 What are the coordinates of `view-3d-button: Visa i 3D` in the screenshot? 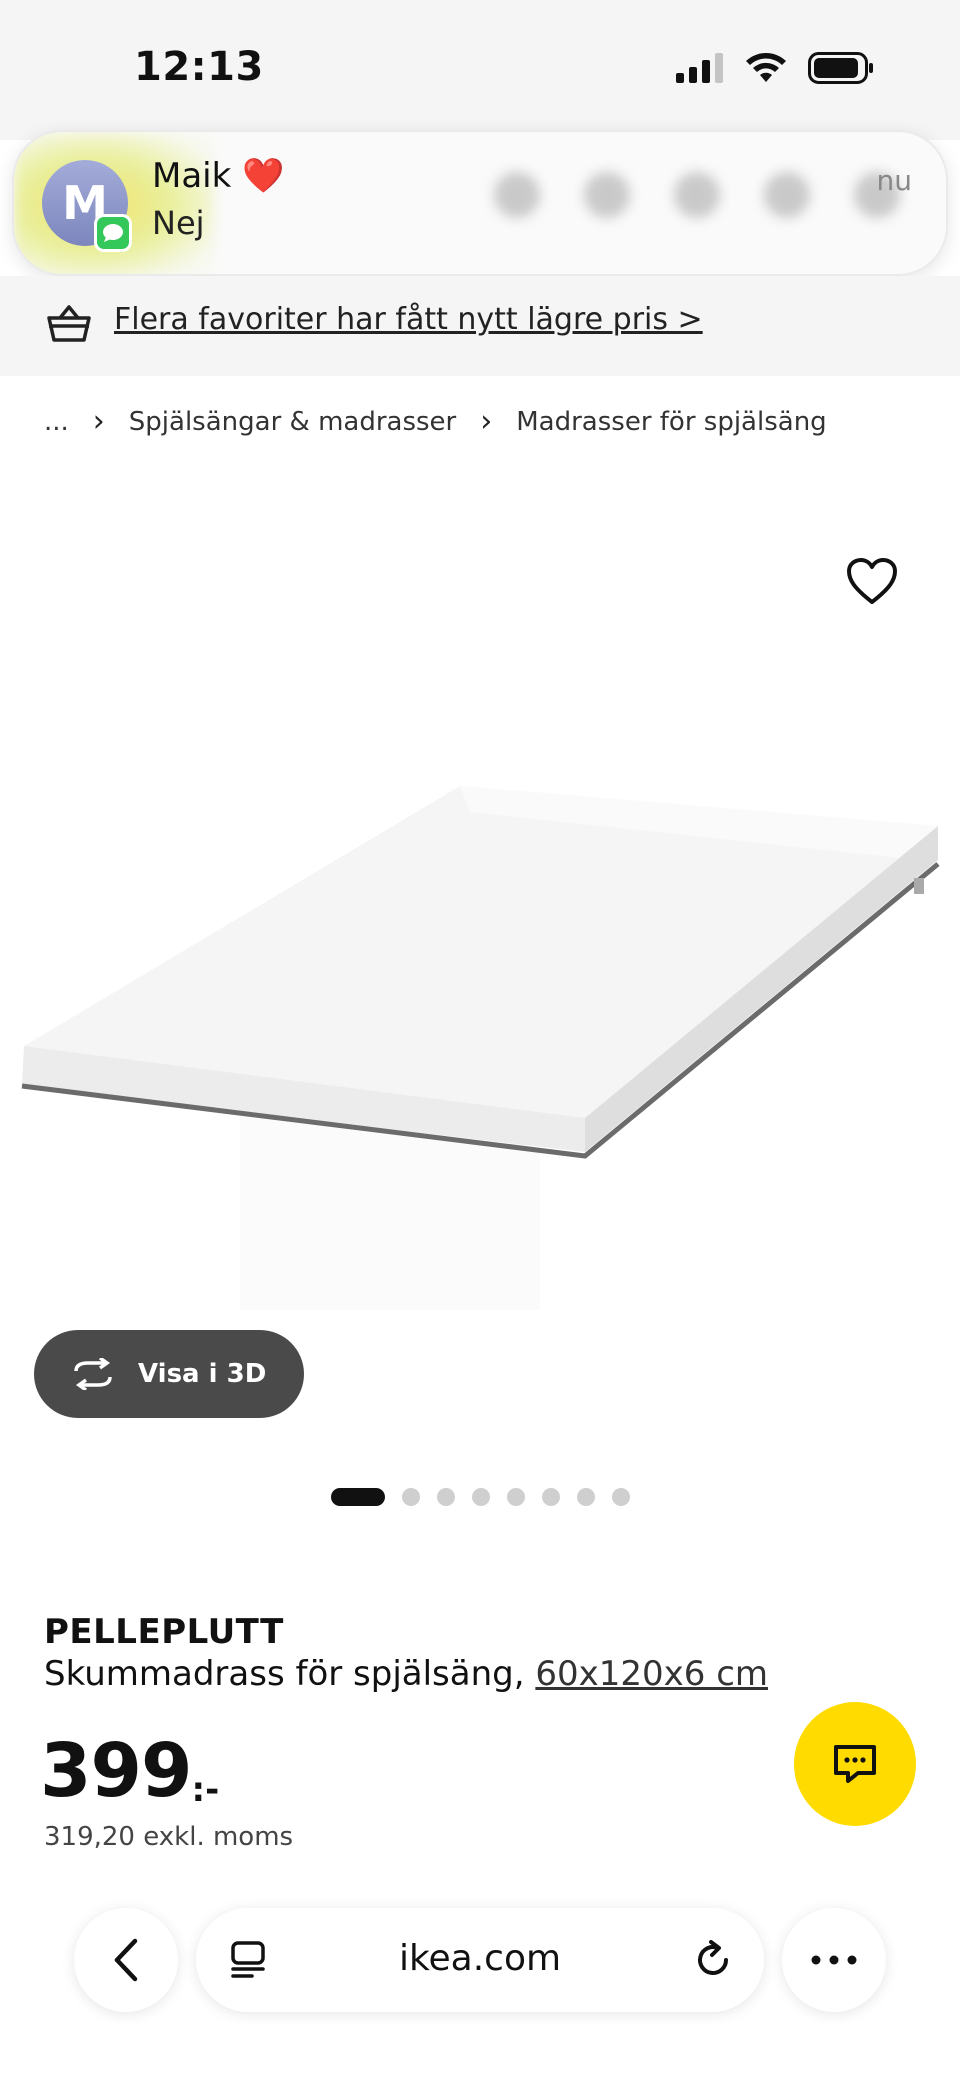 It's located at (169, 1374).